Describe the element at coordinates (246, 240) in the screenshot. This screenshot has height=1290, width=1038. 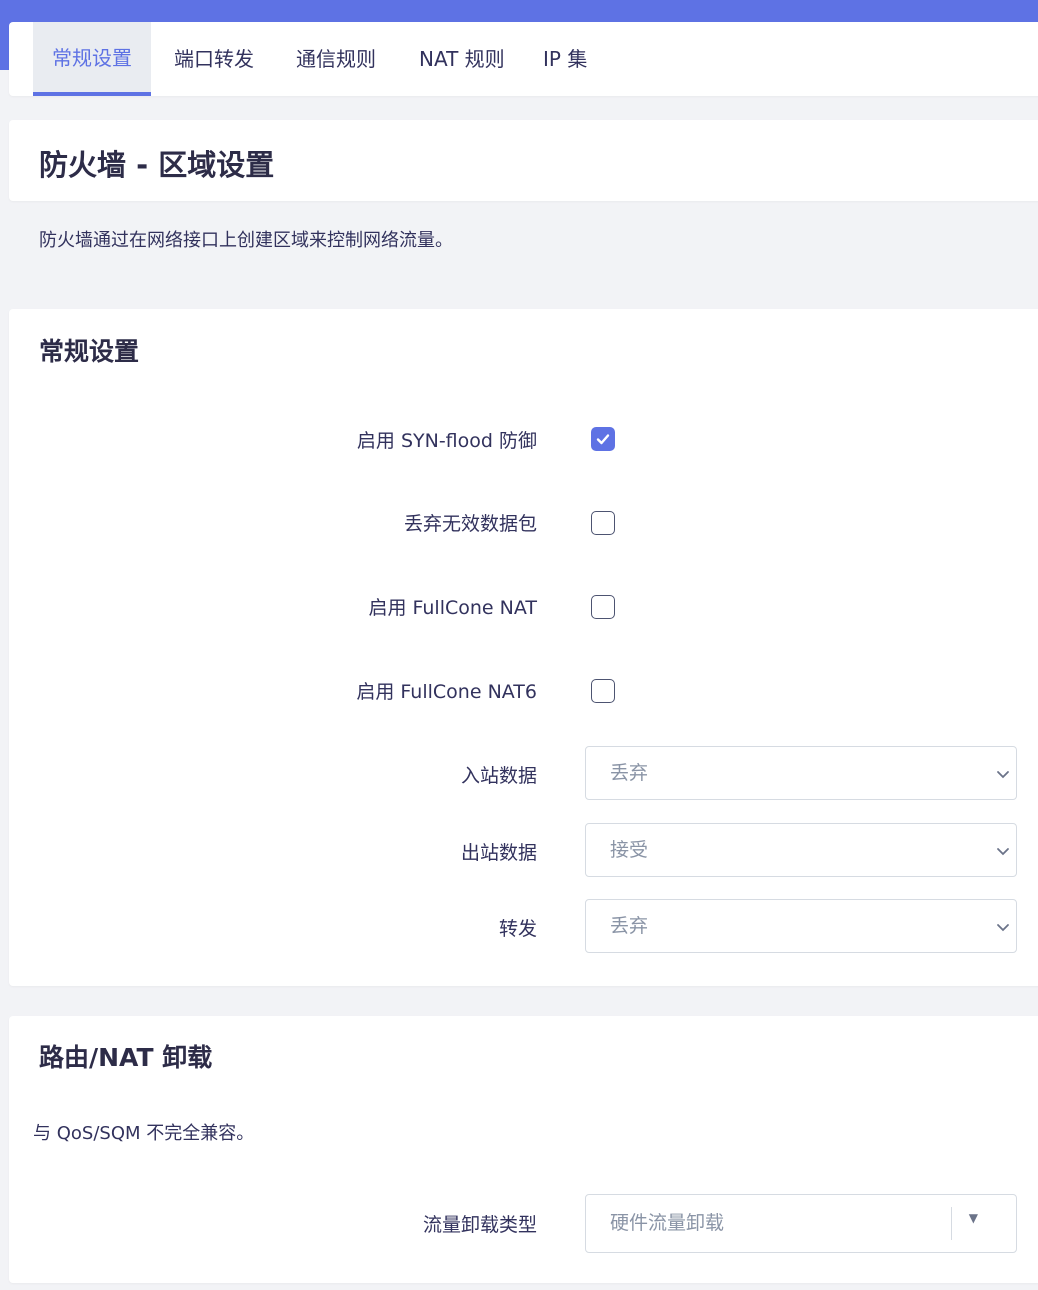
I see `page-description: 防火墙通过在网络接口上创建区域来控制网络流量。` at that location.